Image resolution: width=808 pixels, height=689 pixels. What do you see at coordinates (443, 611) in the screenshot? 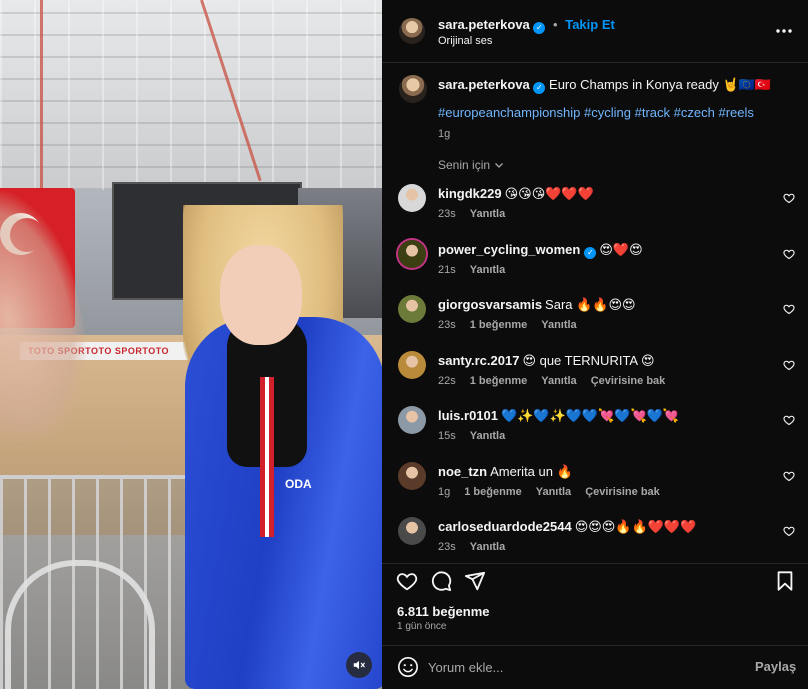
I see `like-count: 6.811 beğenme` at bounding box center [443, 611].